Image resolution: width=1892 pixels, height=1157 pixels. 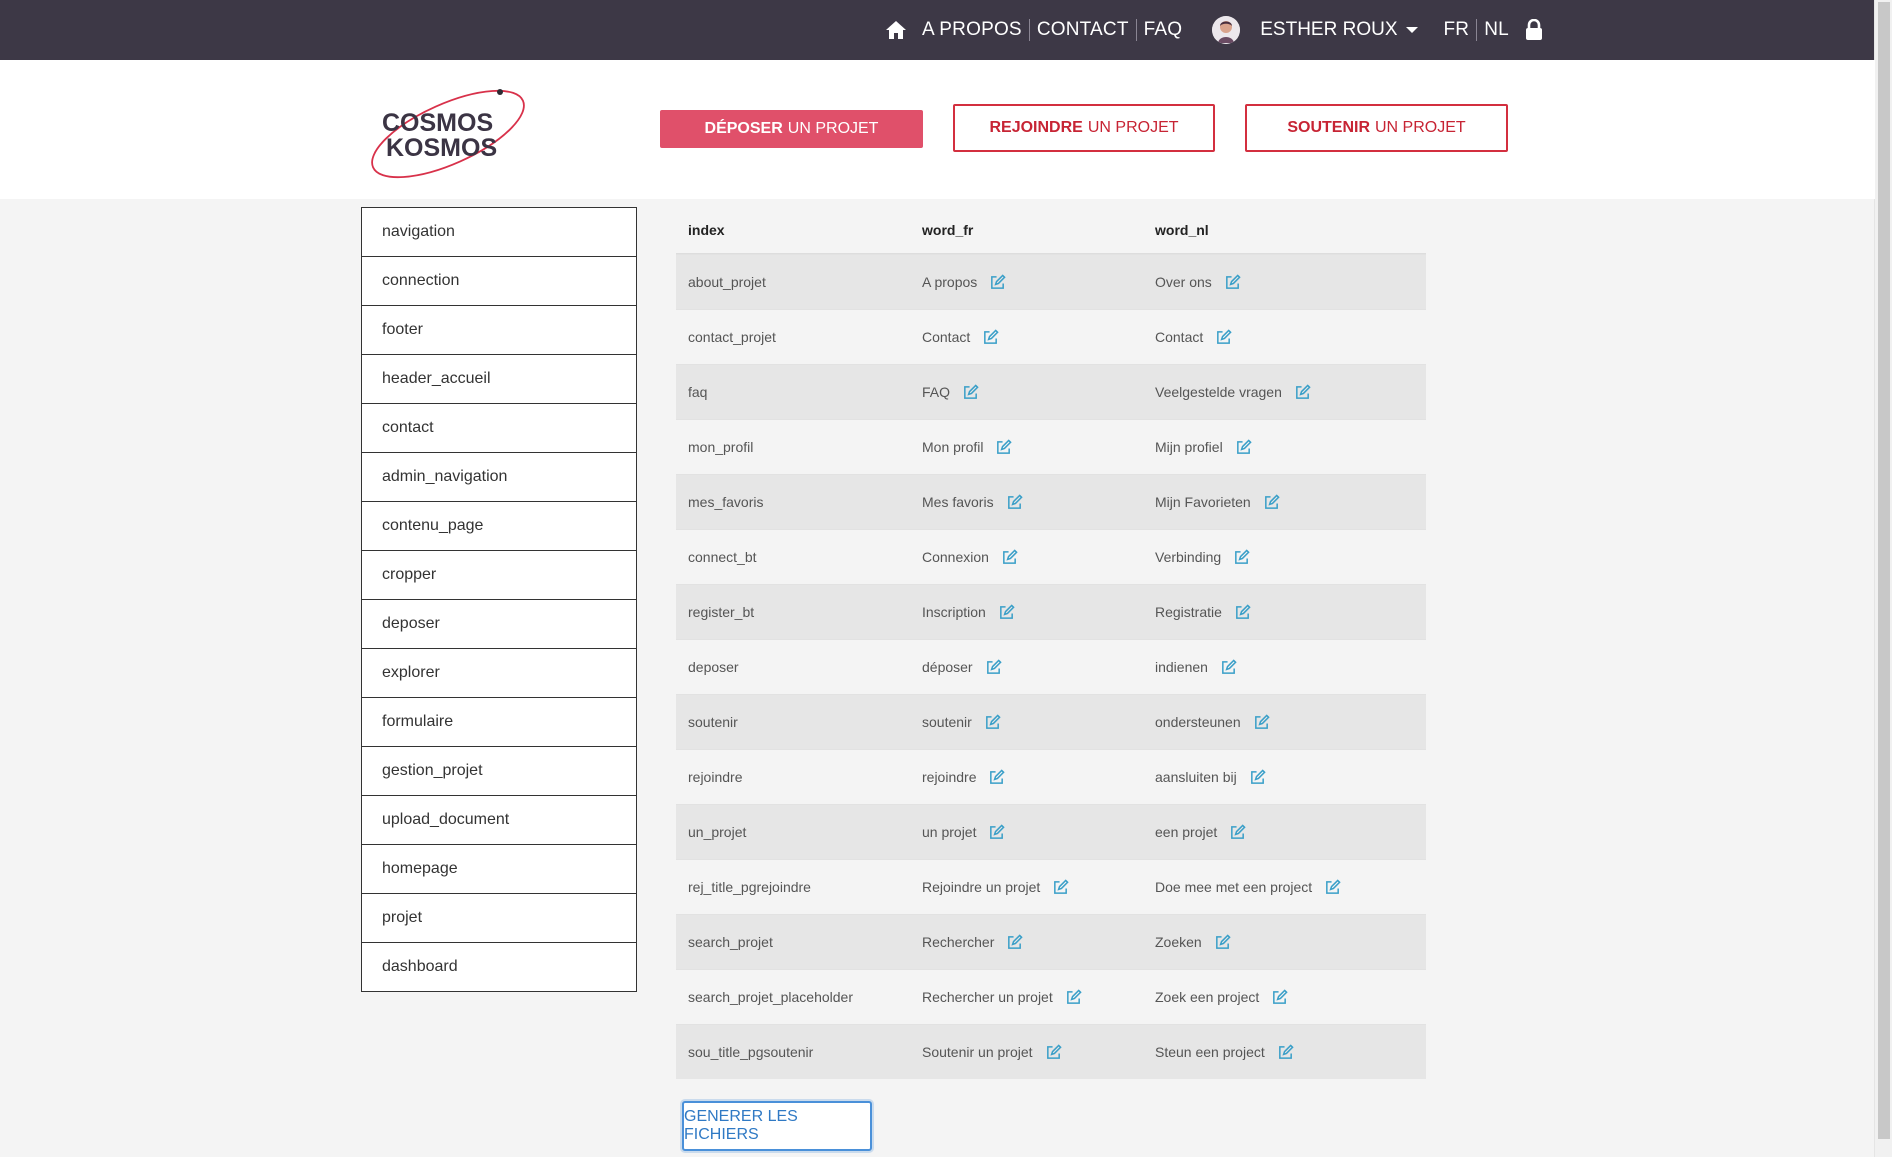 I want to click on word-fr-text: Rechercher, so click(x=958, y=942).